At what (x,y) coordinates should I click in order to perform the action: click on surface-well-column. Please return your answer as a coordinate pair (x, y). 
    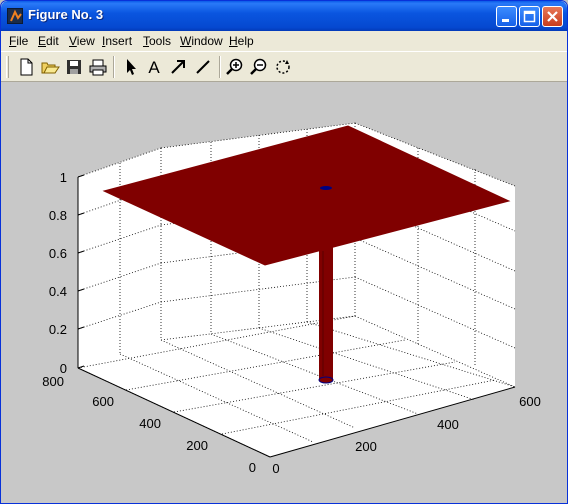
    Looking at the image, I should click on (326, 312).